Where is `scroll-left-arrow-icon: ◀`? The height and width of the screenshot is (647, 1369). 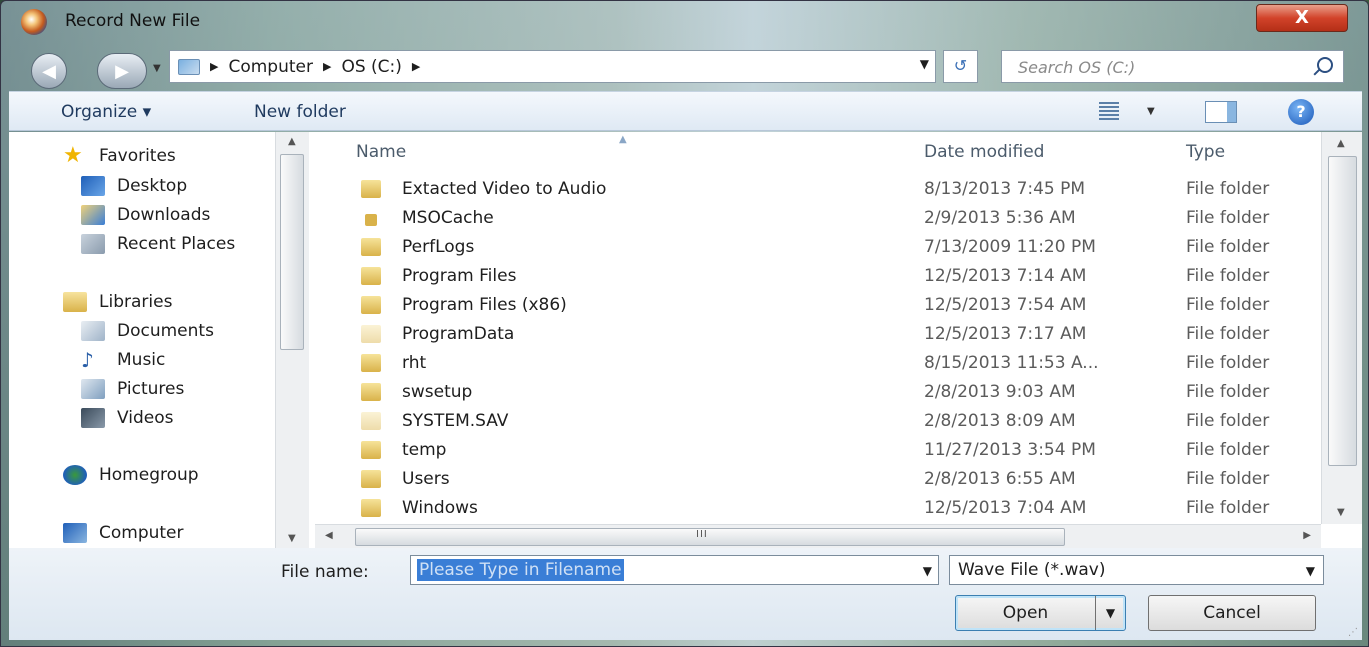
scroll-left-arrow-icon: ◀ is located at coordinates (329, 535).